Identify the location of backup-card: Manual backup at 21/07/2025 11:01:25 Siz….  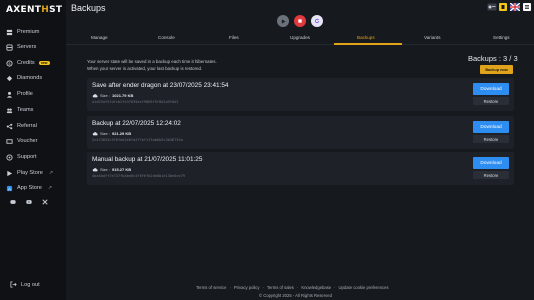
(300, 168).